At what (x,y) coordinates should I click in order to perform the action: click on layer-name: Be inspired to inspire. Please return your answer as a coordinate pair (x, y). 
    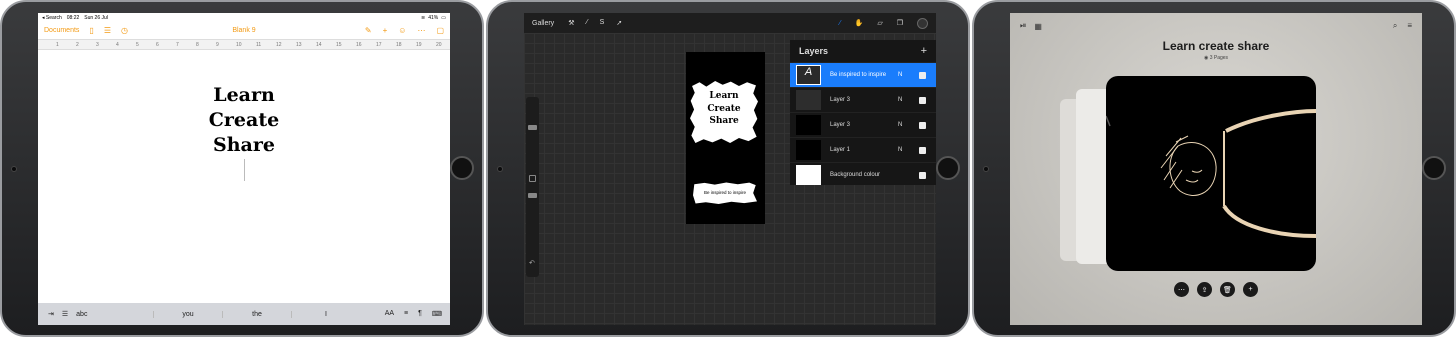
    Looking at the image, I should click on (858, 75).